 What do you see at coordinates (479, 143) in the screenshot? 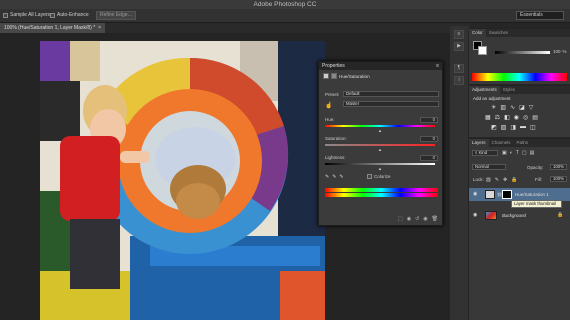
I see `tab-layers: Layers` at bounding box center [479, 143].